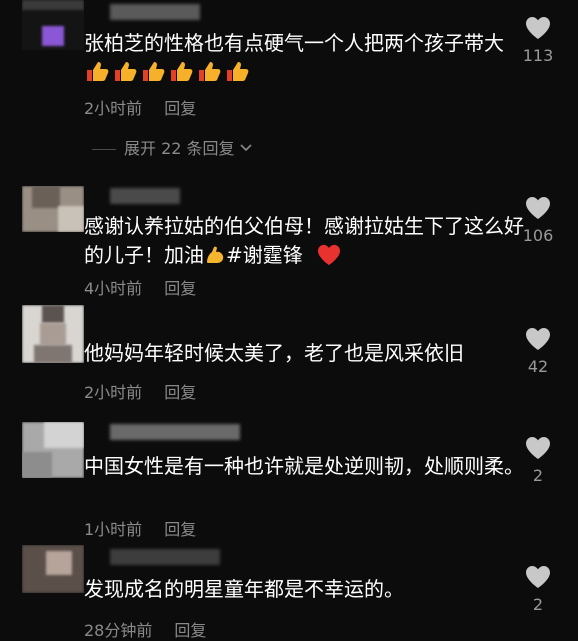 The height and width of the screenshot is (641, 578). I want to click on comment-text: 张柏芝的性格也有点硬气一个人把两个孩子带大, so click(304, 58).